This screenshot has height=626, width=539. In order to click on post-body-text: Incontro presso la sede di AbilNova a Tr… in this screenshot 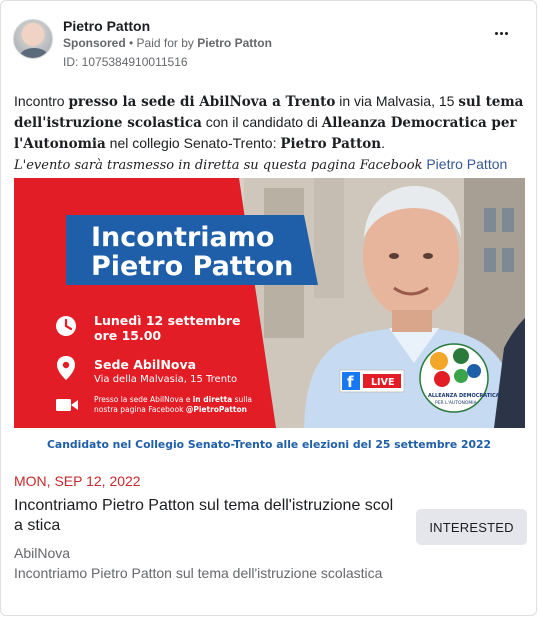, I will do `click(269, 133)`.